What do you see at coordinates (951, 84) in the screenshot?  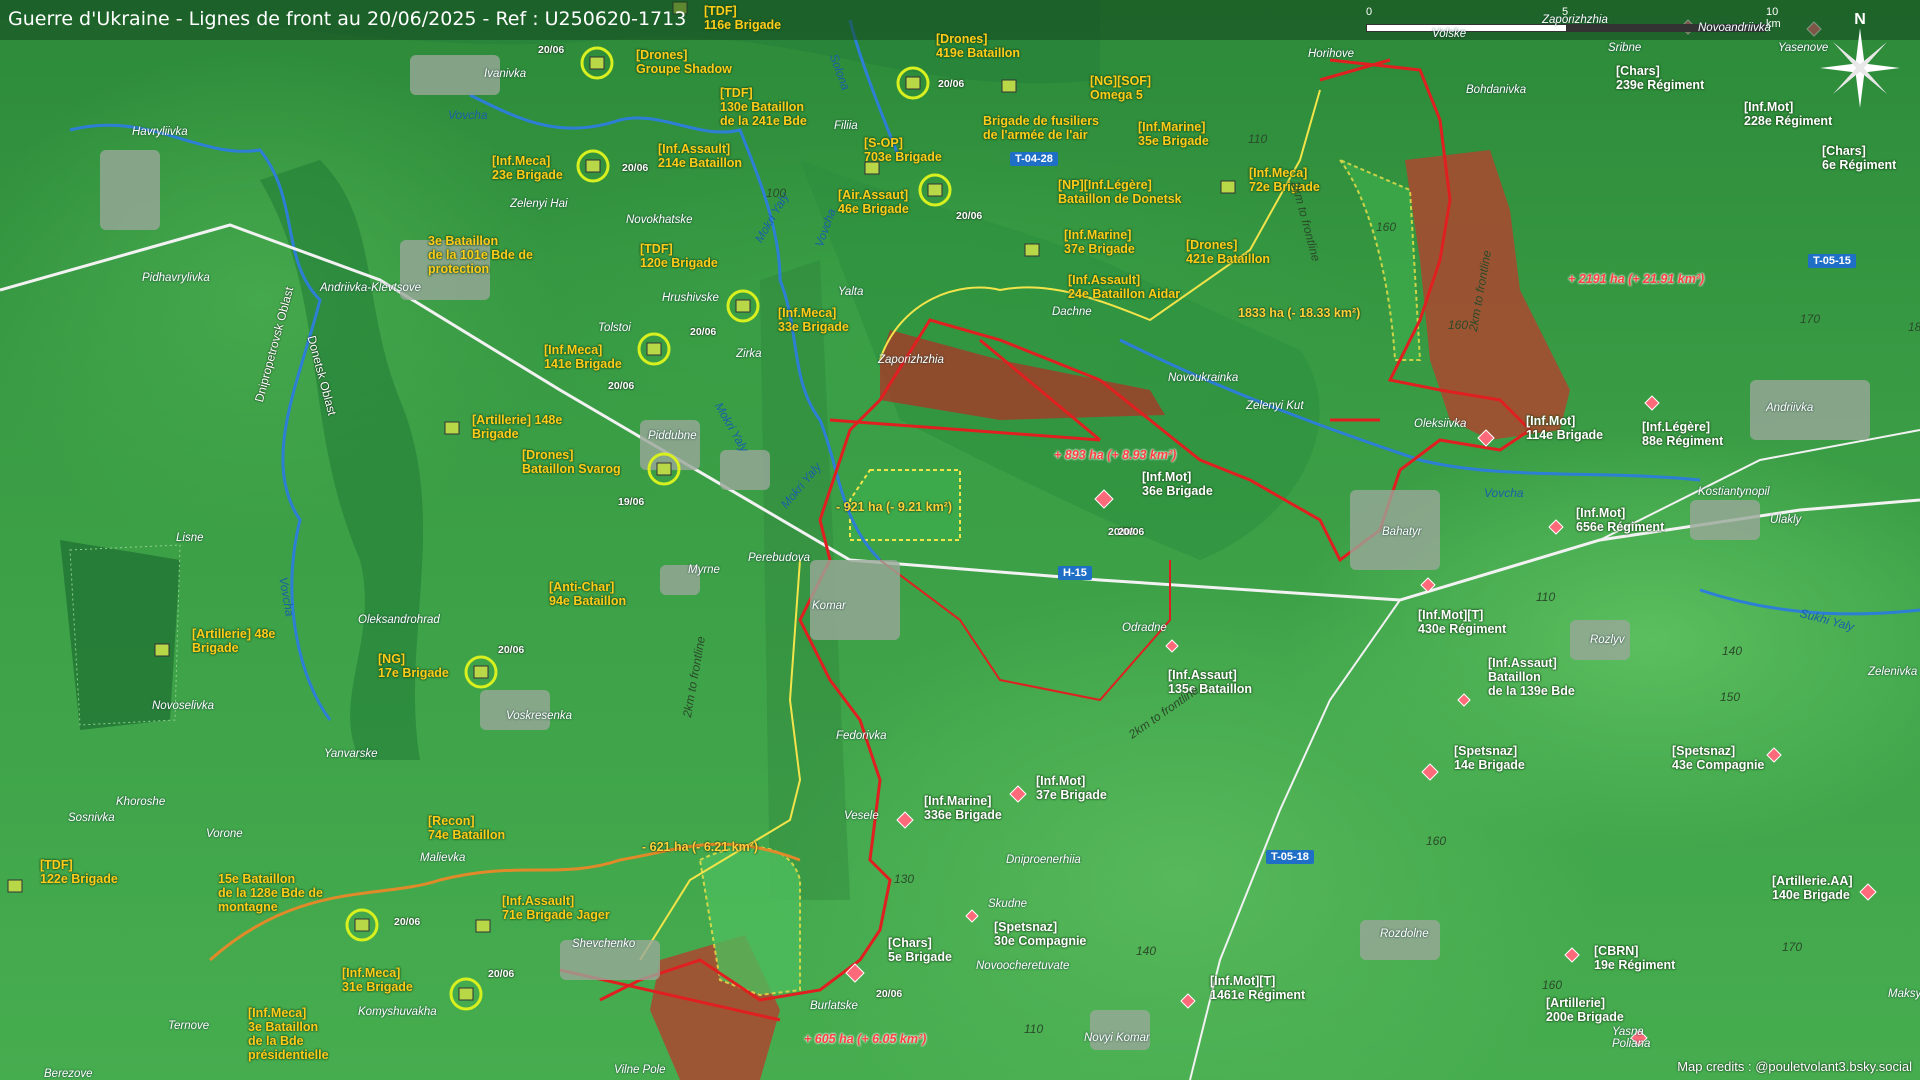 I see `date-3: 20/06` at bounding box center [951, 84].